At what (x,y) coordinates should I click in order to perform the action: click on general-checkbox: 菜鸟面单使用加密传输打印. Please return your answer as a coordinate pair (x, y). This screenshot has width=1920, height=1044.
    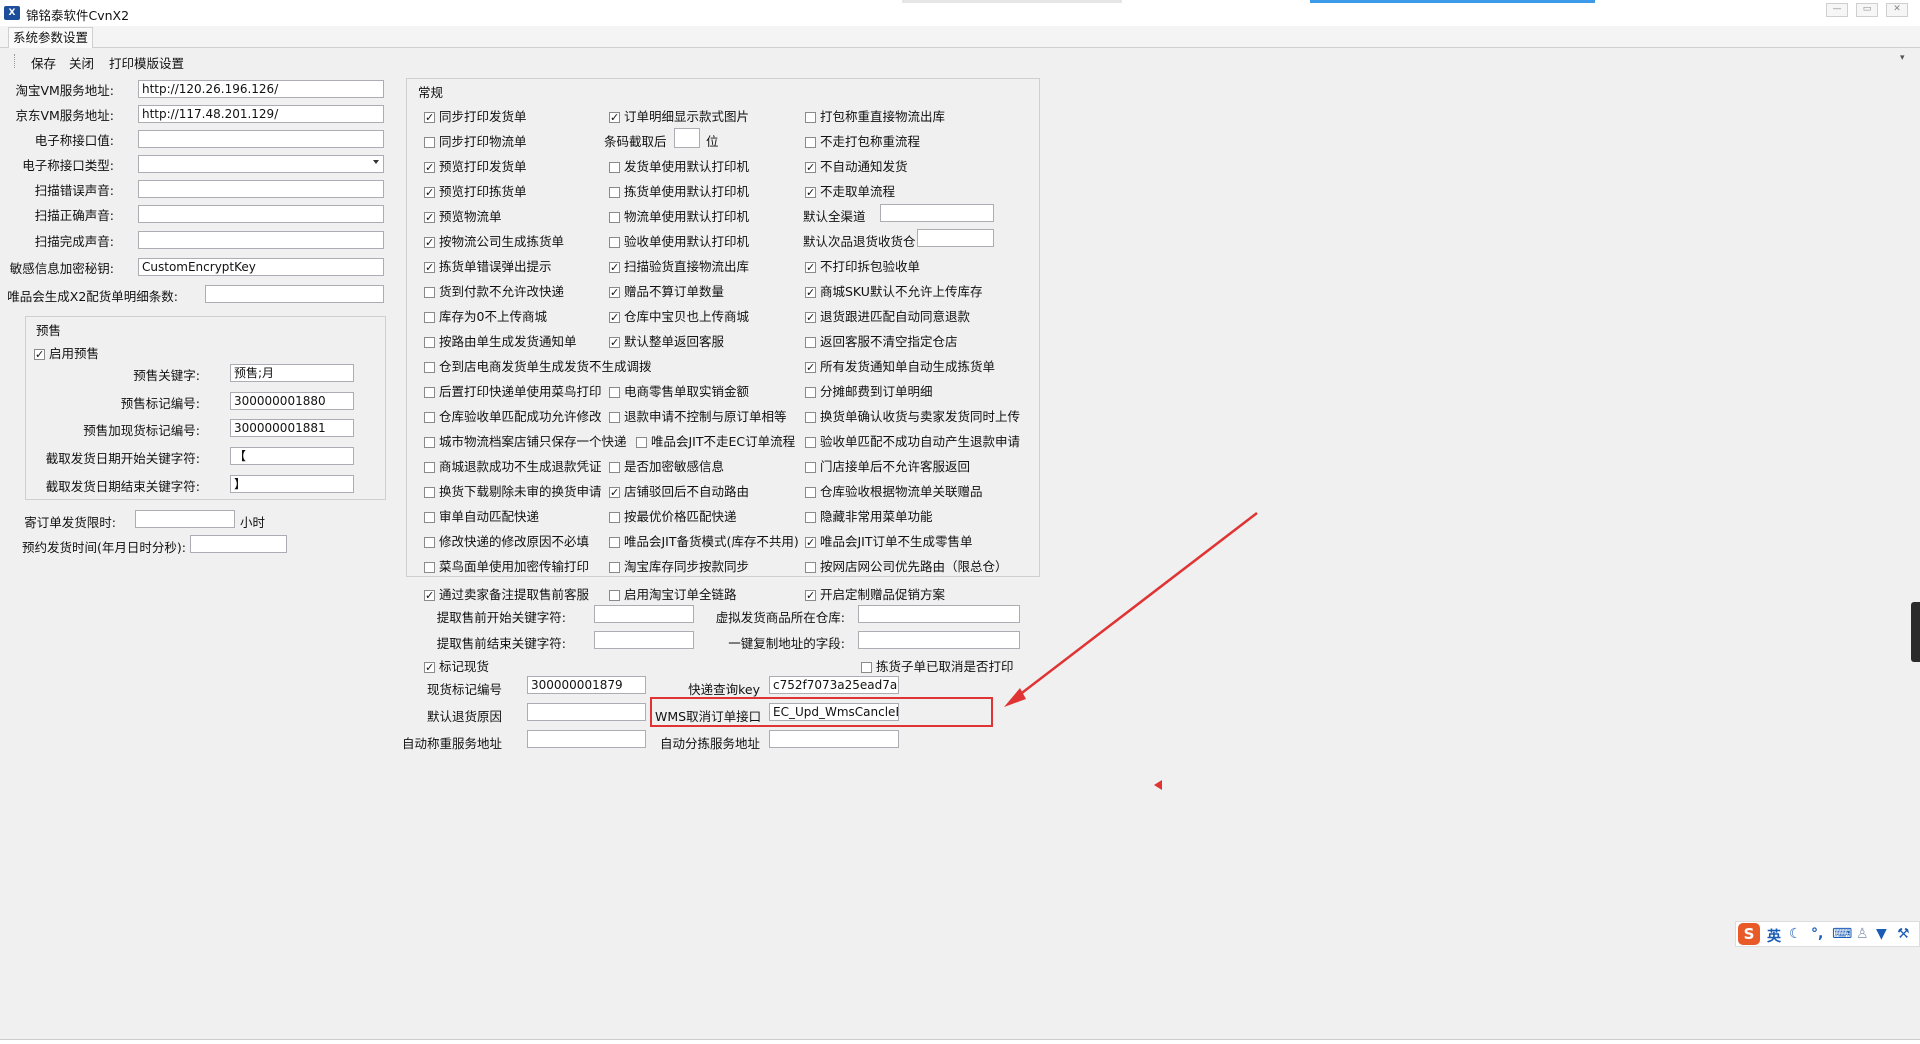
    Looking at the image, I should click on (506, 565).